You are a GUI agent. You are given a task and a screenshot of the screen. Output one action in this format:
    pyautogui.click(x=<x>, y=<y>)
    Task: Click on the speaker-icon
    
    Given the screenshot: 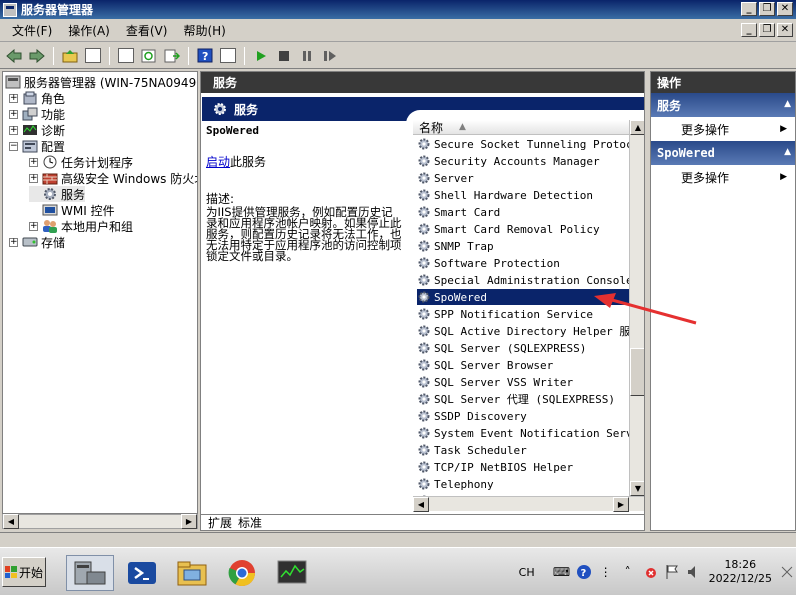 What is the action you would take?
    pyautogui.click(x=694, y=572)
    